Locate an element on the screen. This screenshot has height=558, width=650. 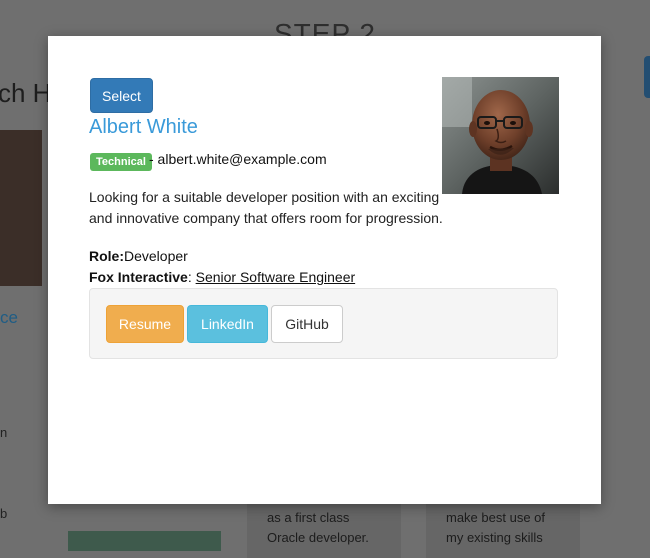
background-text-fragment: b is located at coordinates (4, 513).